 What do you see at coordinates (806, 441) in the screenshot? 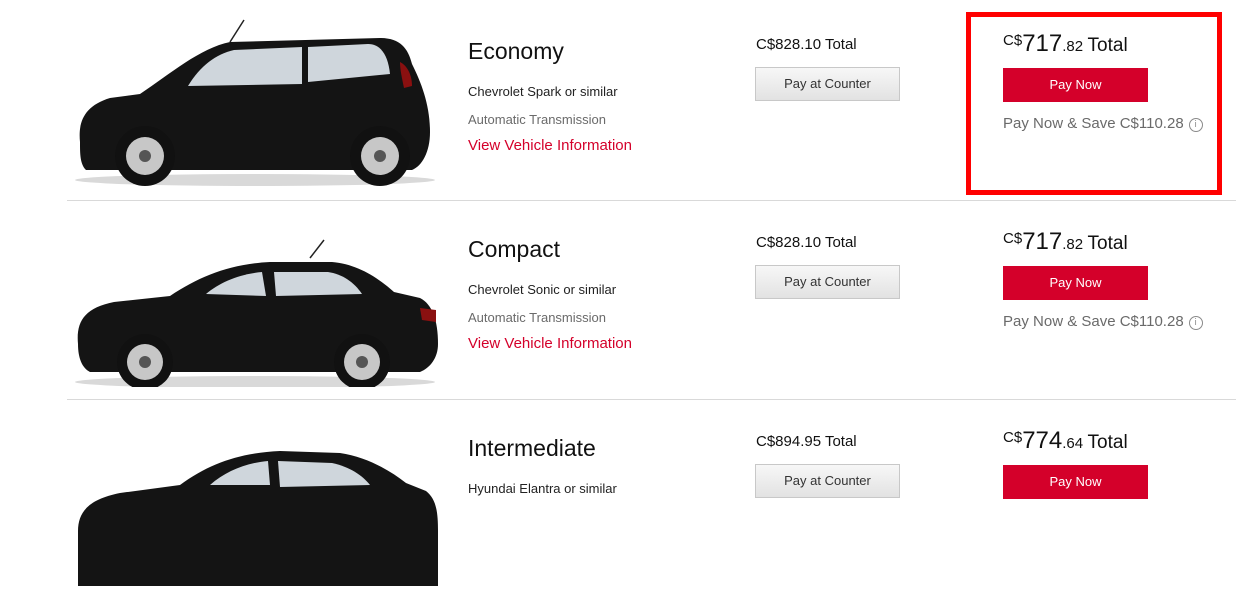
I see `counter-total-price: C$894.95 Total` at bounding box center [806, 441].